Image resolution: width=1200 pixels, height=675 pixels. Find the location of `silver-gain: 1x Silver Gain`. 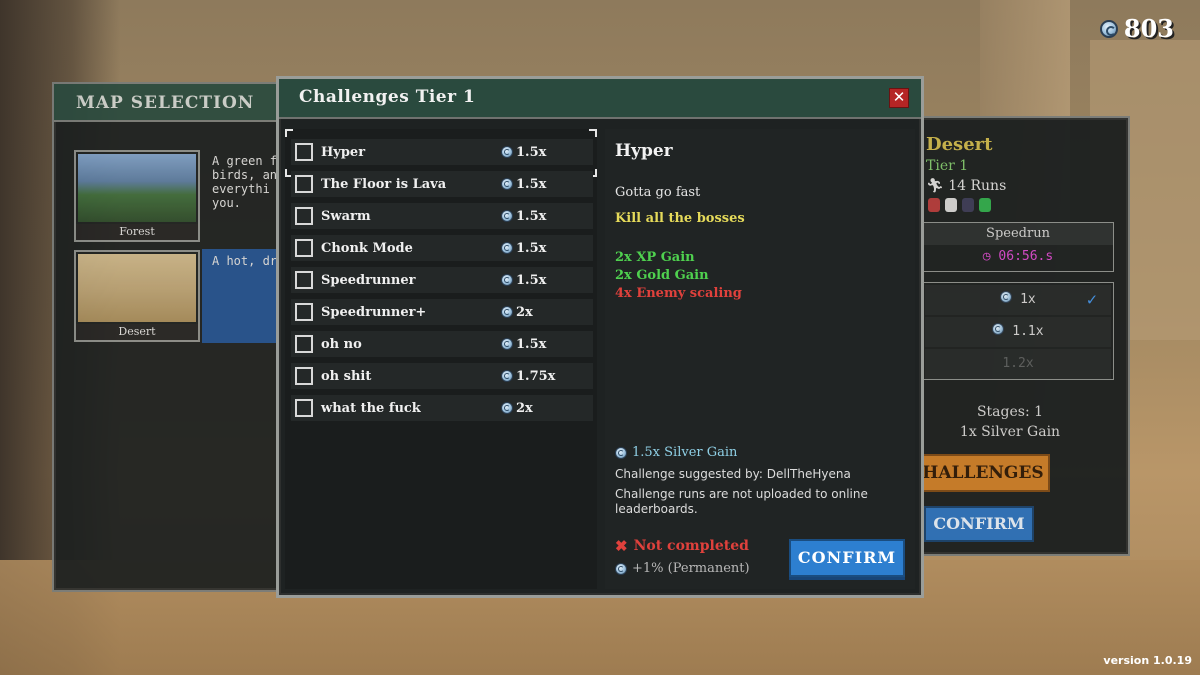

silver-gain: 1x Silver Gain is located at coordinates (1010, 432).